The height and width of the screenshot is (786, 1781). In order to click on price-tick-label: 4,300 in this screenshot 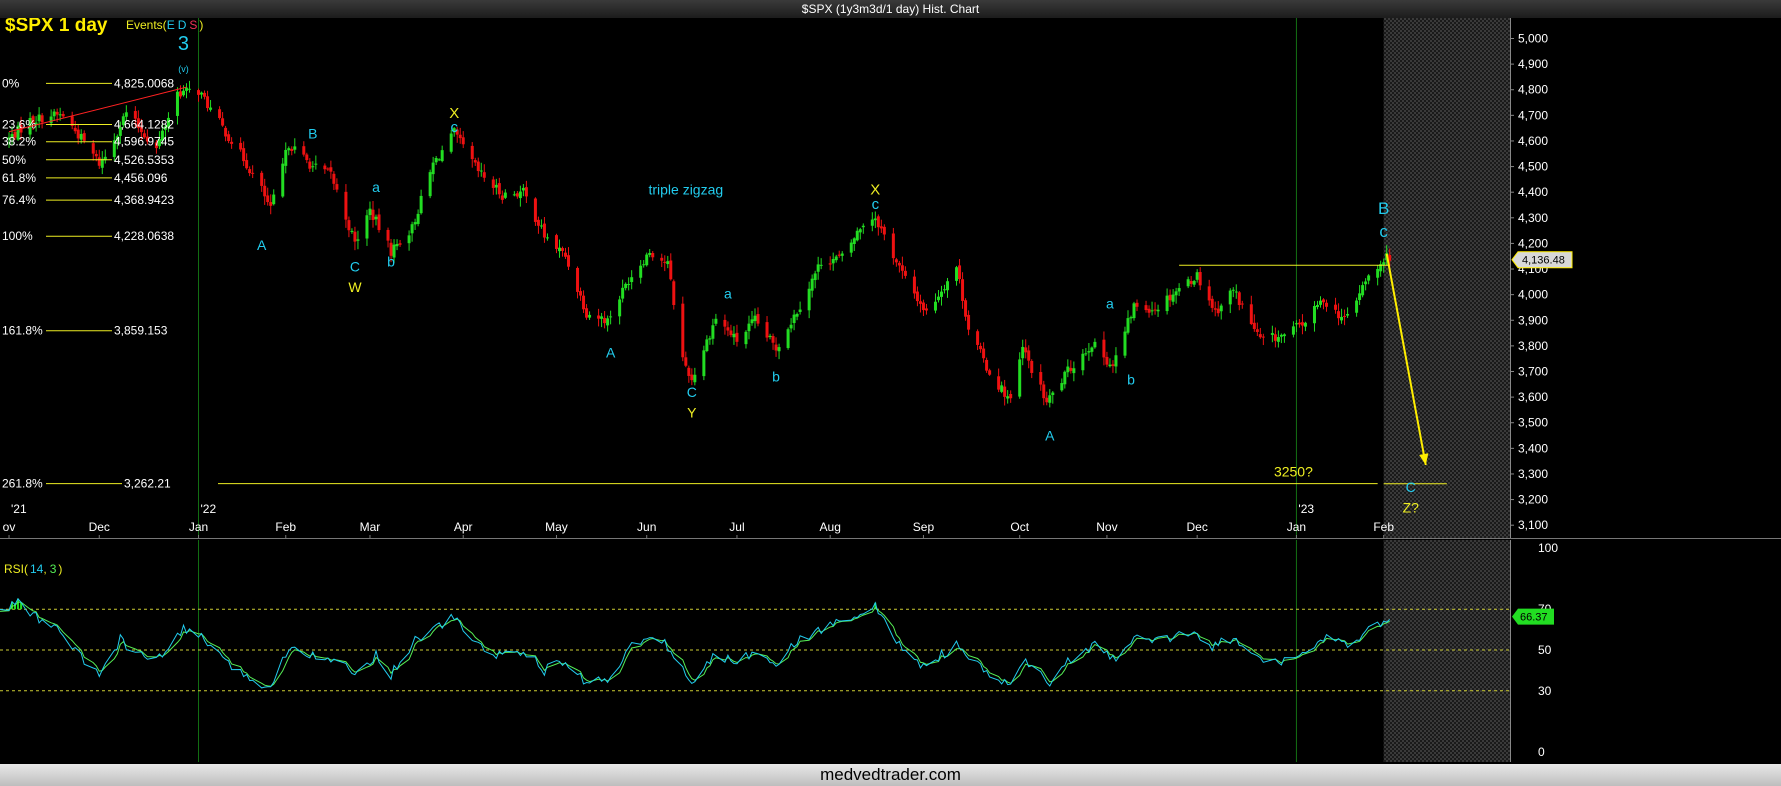, I will do `click(1533, 218)`.